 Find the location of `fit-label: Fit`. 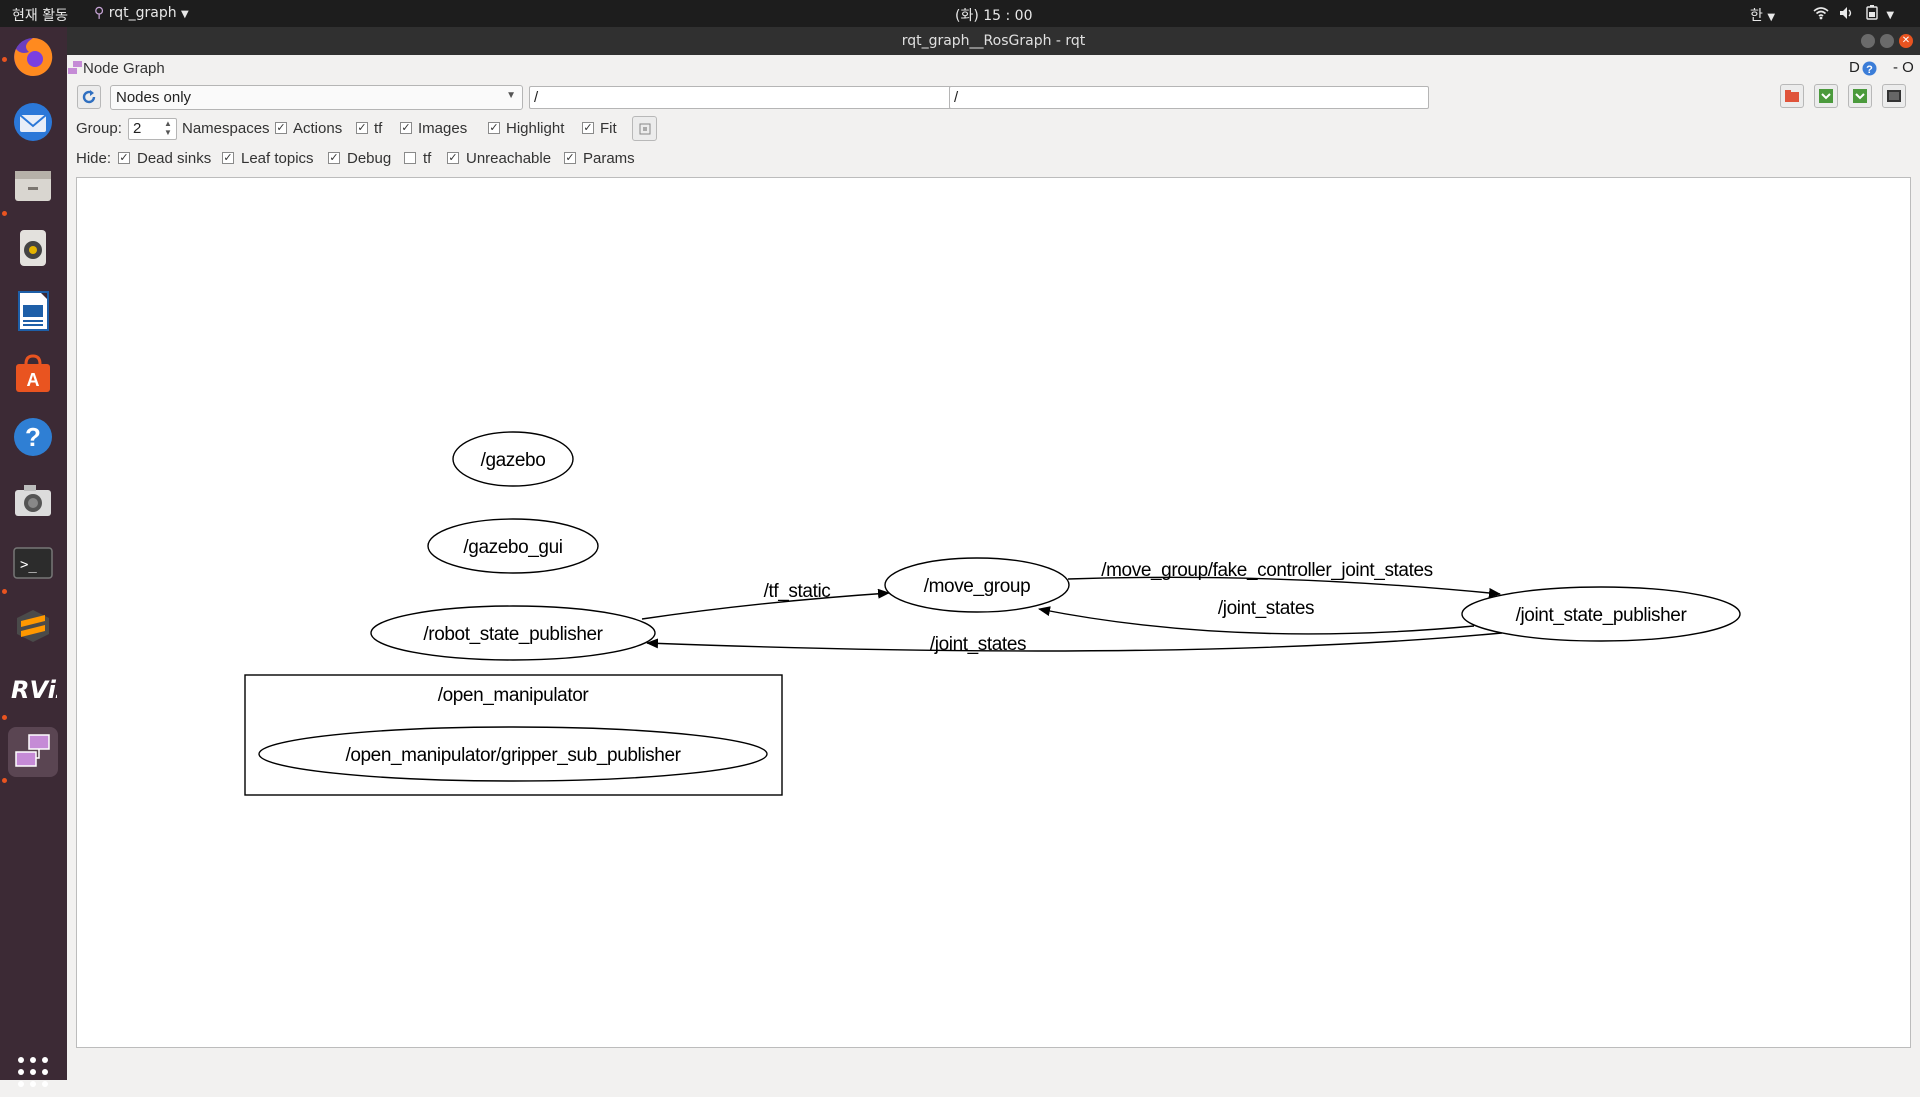

fit-label: Fit is located at coordinates (608, 128).